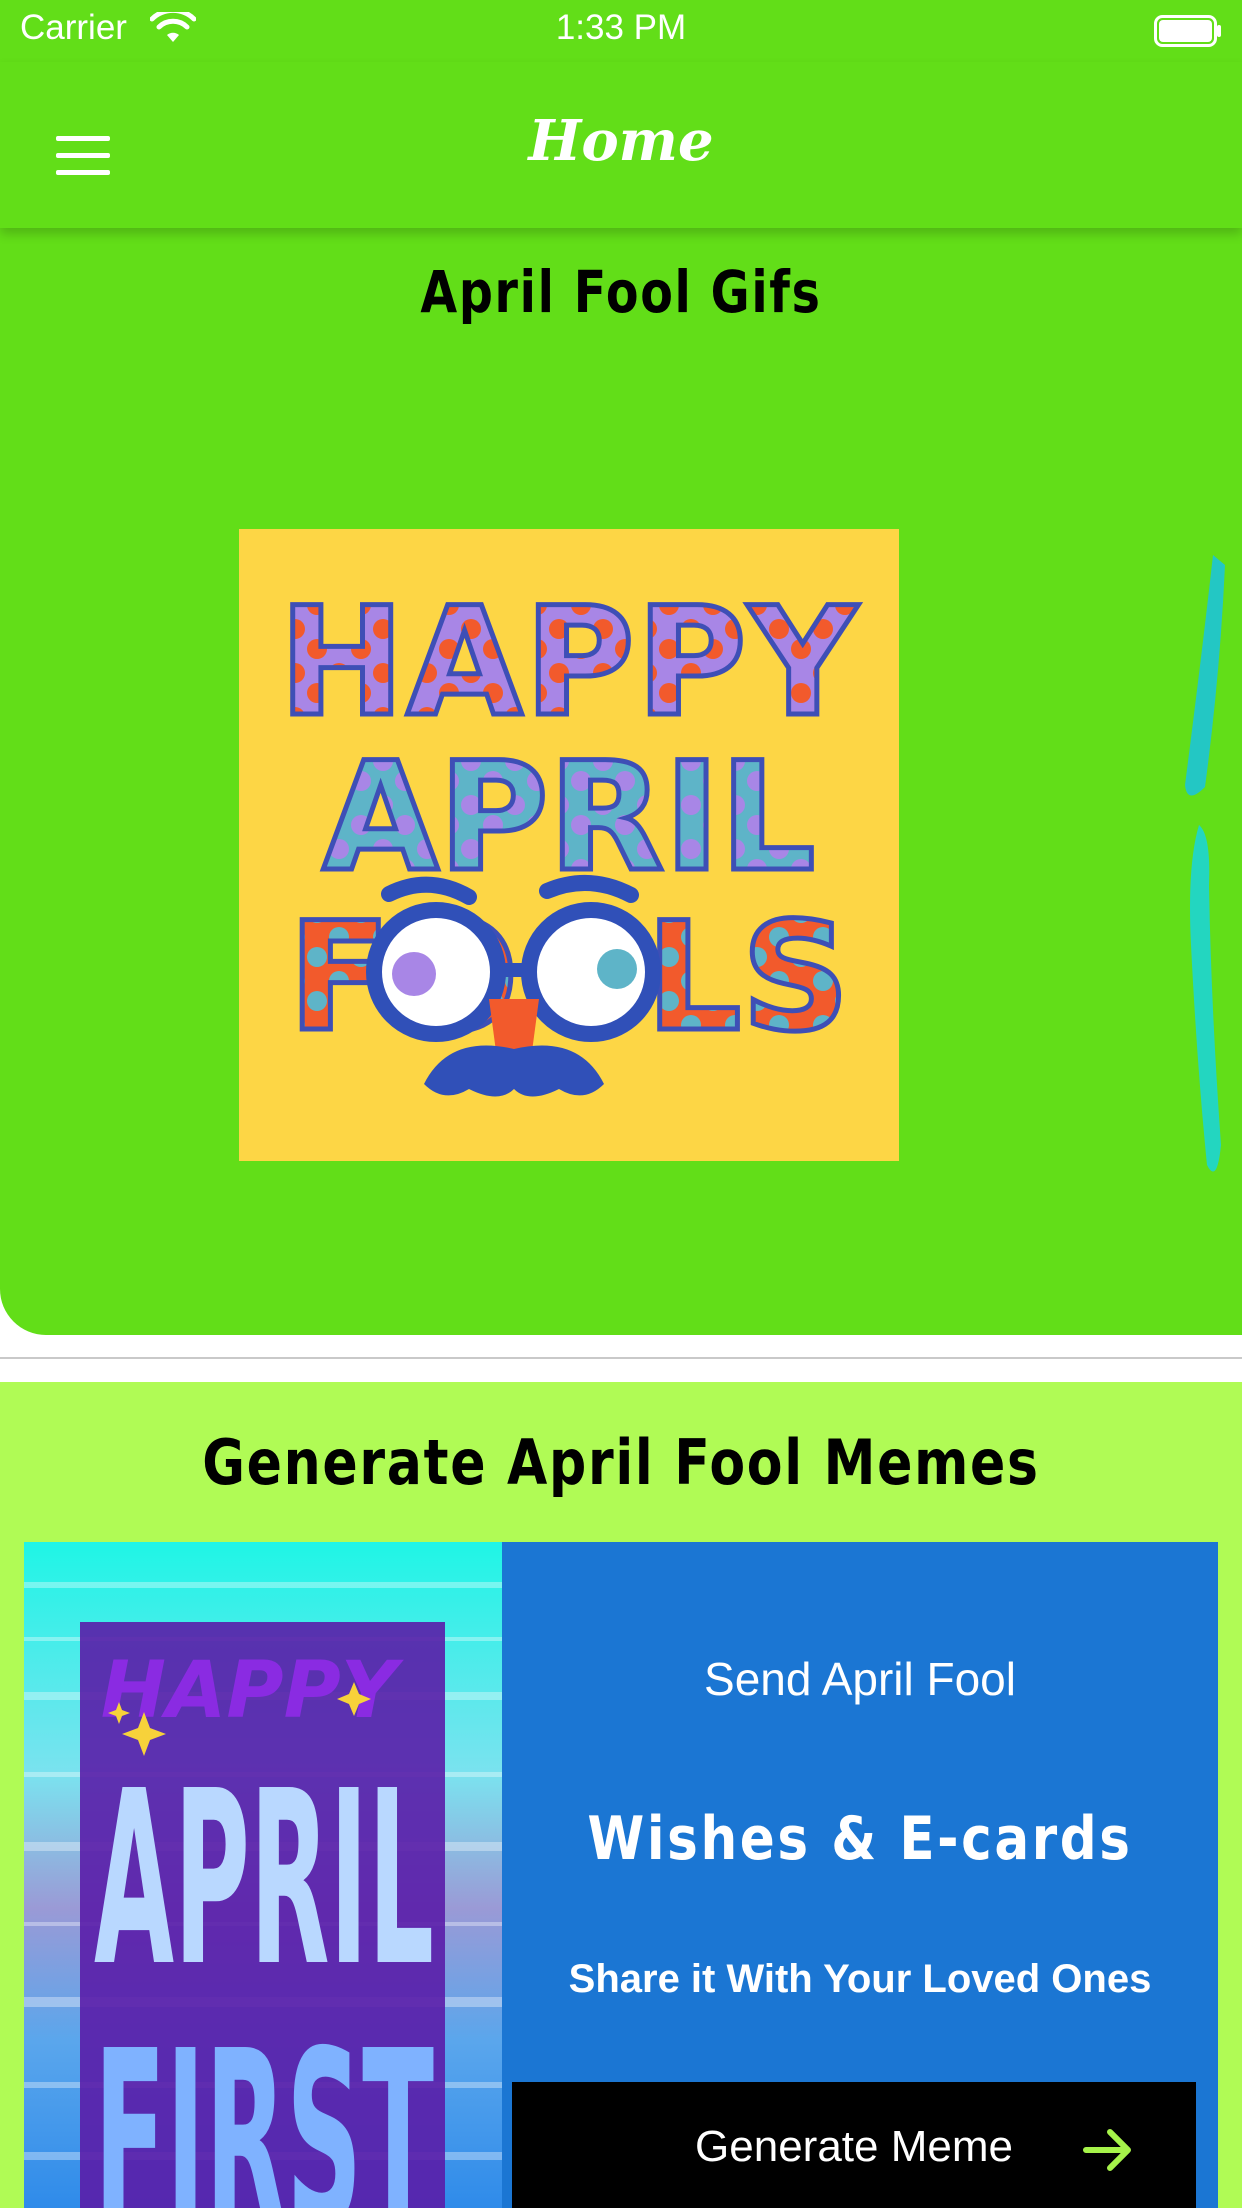 Image resolution: width=1242 pixels, height=2208 pixels. I want to click on navigation-bar: Home, so click(621, 145).